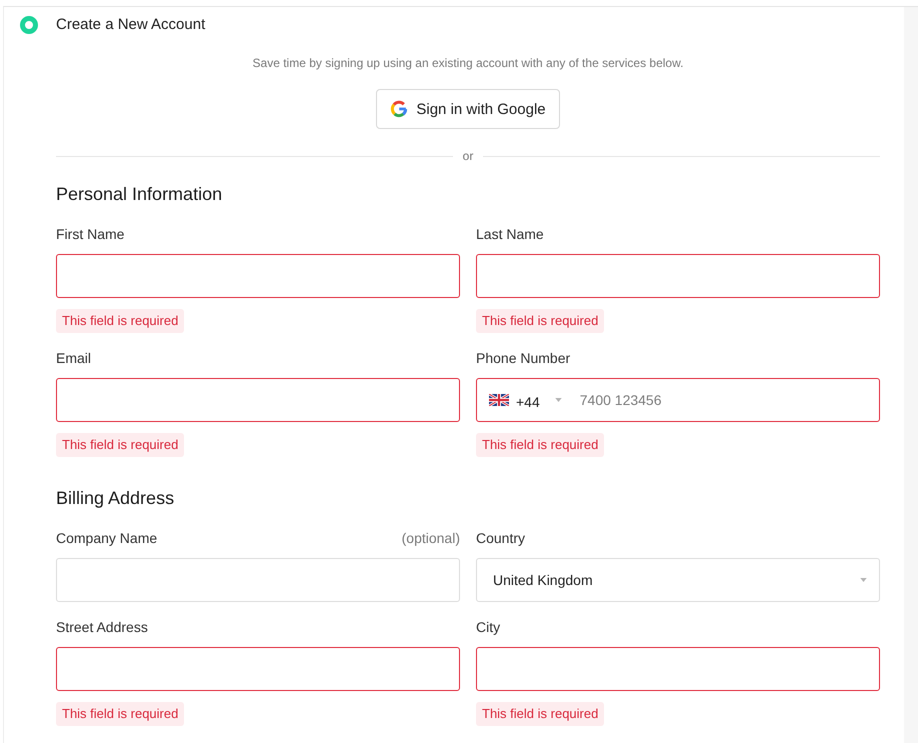 Image resolution: width=918 pixels, height=743 pixels. Describe the element at coordinates (501, 538) in the screenshot. I see `field-label: Country` at that location.